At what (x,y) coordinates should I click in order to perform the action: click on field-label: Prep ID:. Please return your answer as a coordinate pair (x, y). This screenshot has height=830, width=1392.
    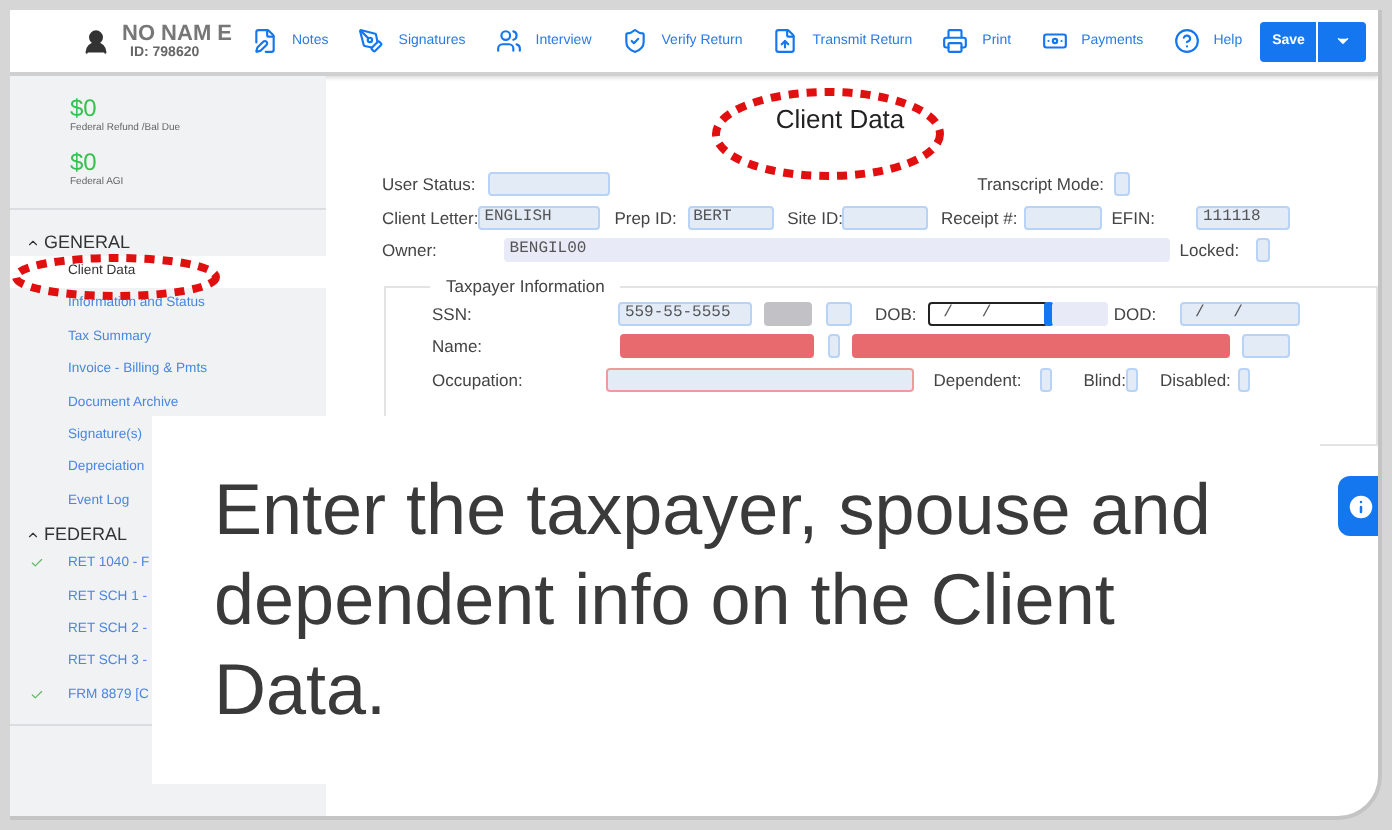
    Looking at the image, I should click on (645, 217).